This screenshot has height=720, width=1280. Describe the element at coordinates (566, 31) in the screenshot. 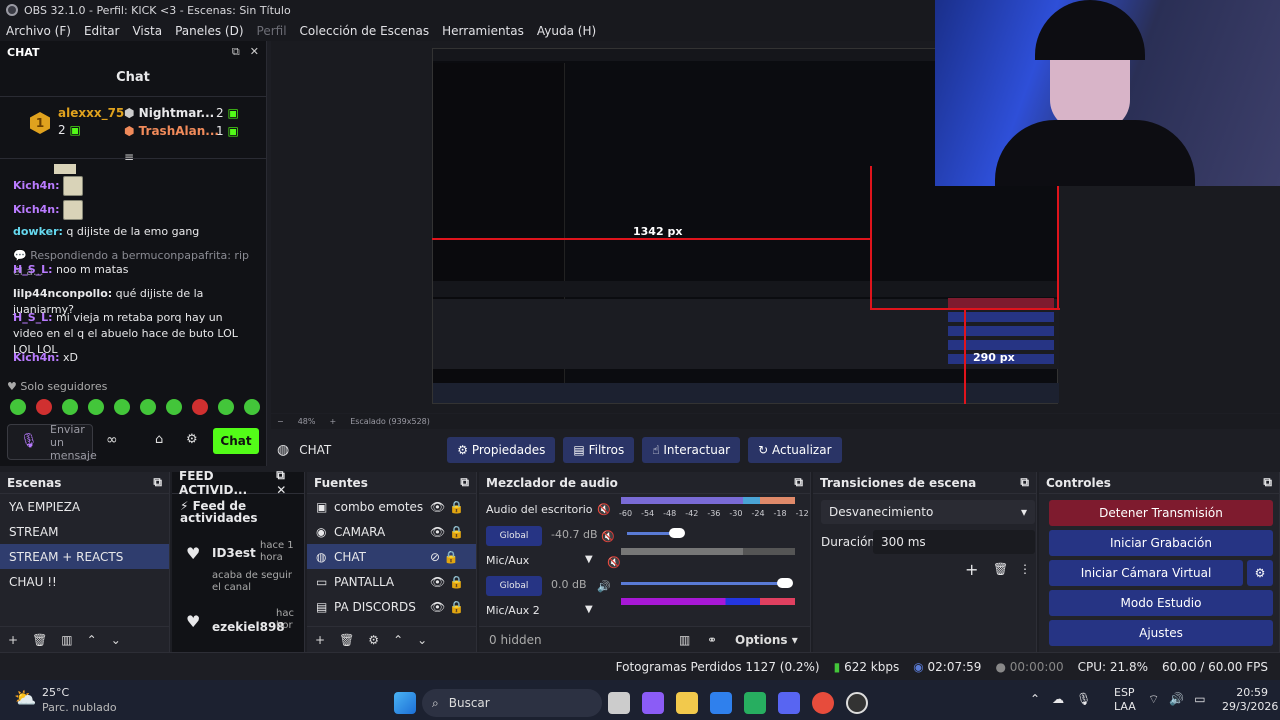

I see `menu-ayuda: Ayuda (H)` at that location.